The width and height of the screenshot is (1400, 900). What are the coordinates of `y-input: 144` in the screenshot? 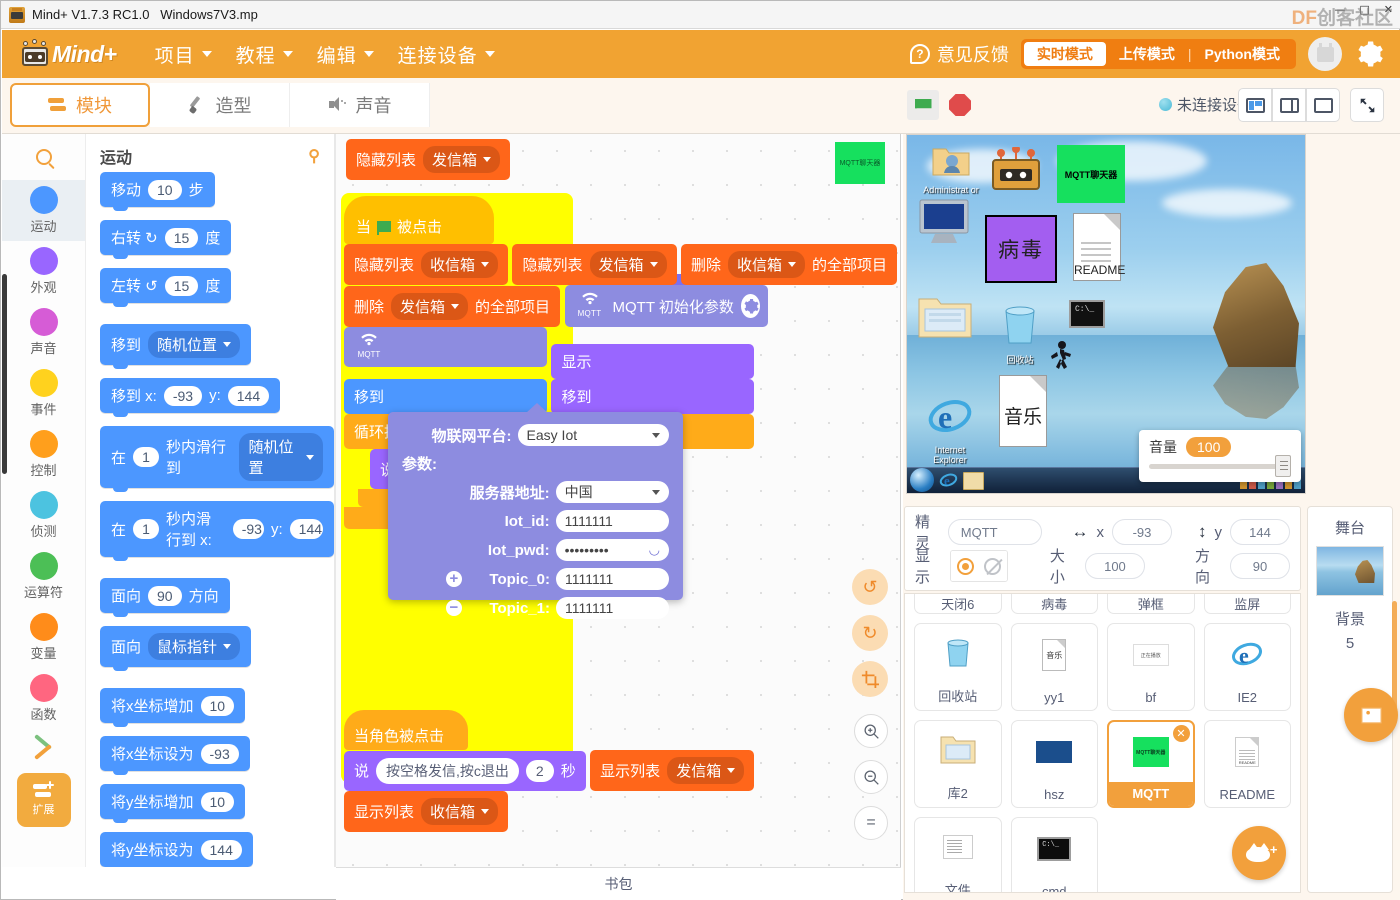 It's located at (1260, 532).